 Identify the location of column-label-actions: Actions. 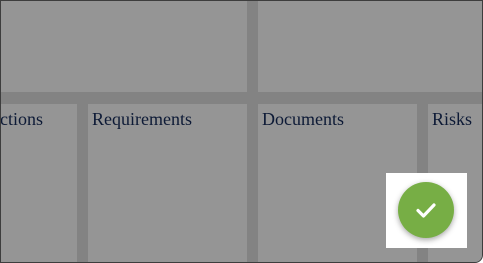
(21, 119).